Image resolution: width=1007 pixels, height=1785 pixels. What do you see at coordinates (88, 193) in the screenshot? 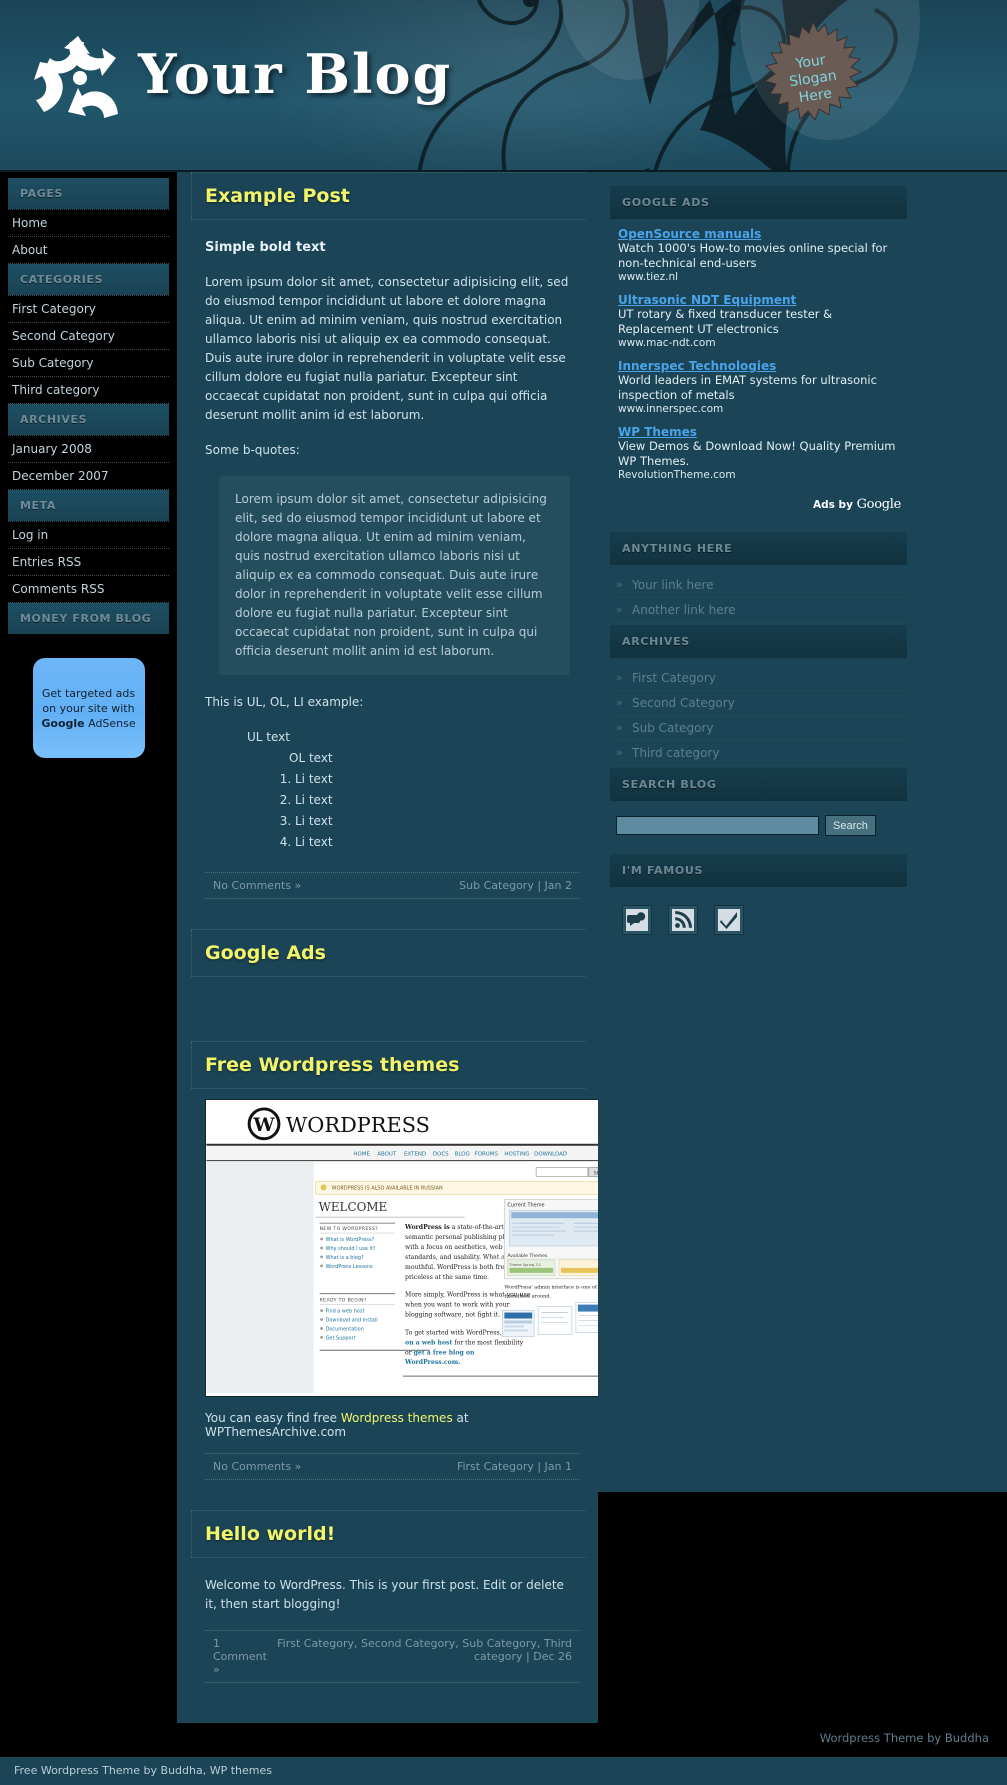
I see `left-section-title-pages: PAGES` at bounding box center [88, 193].